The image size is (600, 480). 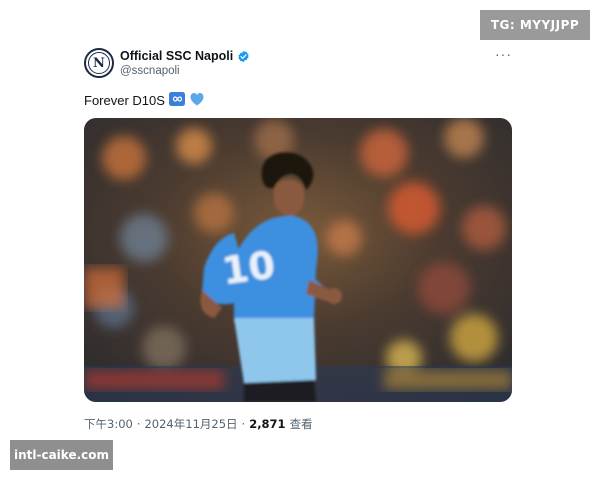 I want to click on verified-badge-icon, so click(x=243, y=56).